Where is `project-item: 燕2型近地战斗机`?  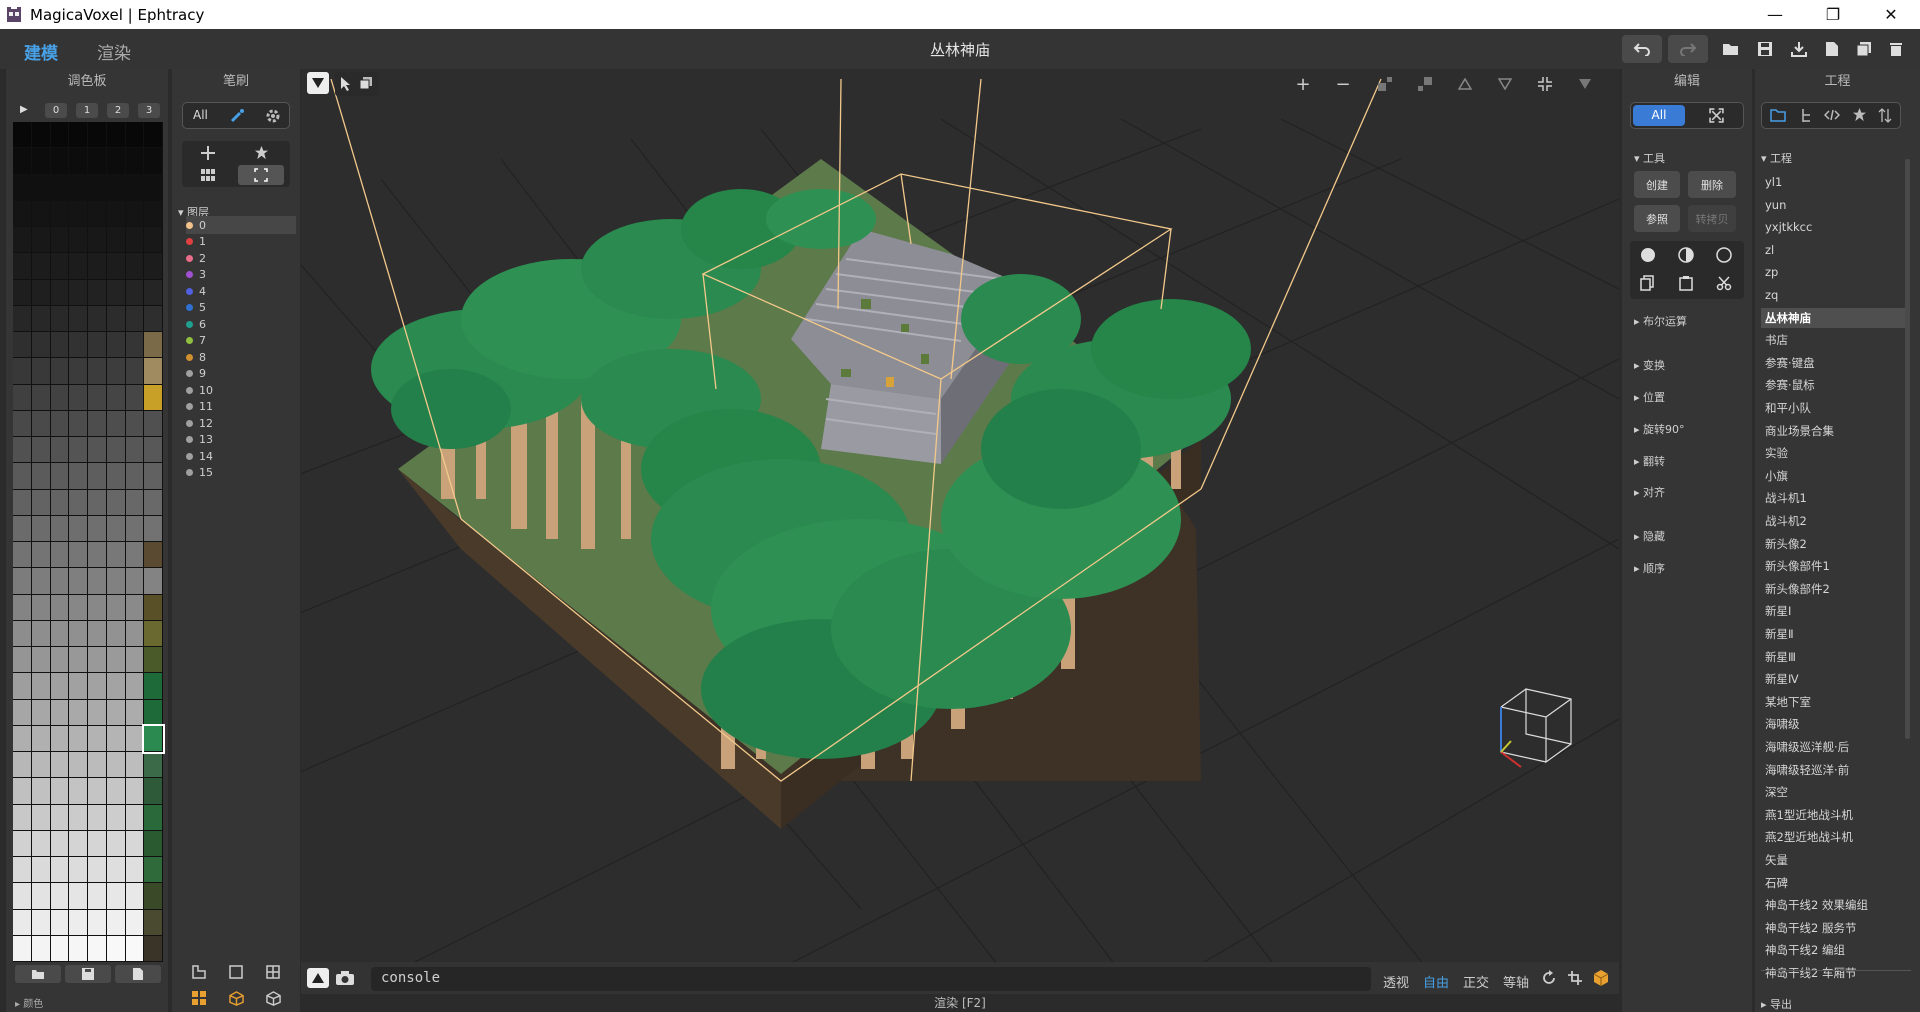 project-item: 燕2型近地战斗机 is located at coordinates (1833, 837).